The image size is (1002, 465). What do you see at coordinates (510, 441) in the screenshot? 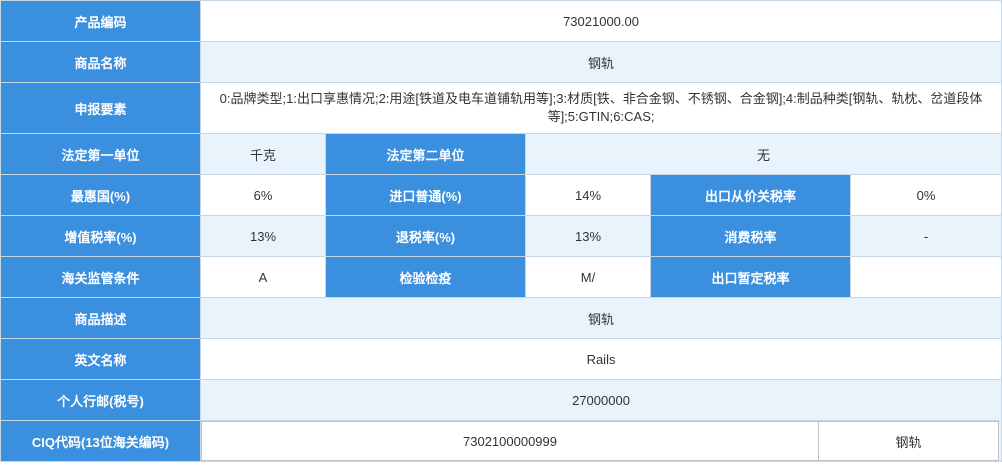
I see `ciq-code: 7302100000999` at bounding box center [510, 441].